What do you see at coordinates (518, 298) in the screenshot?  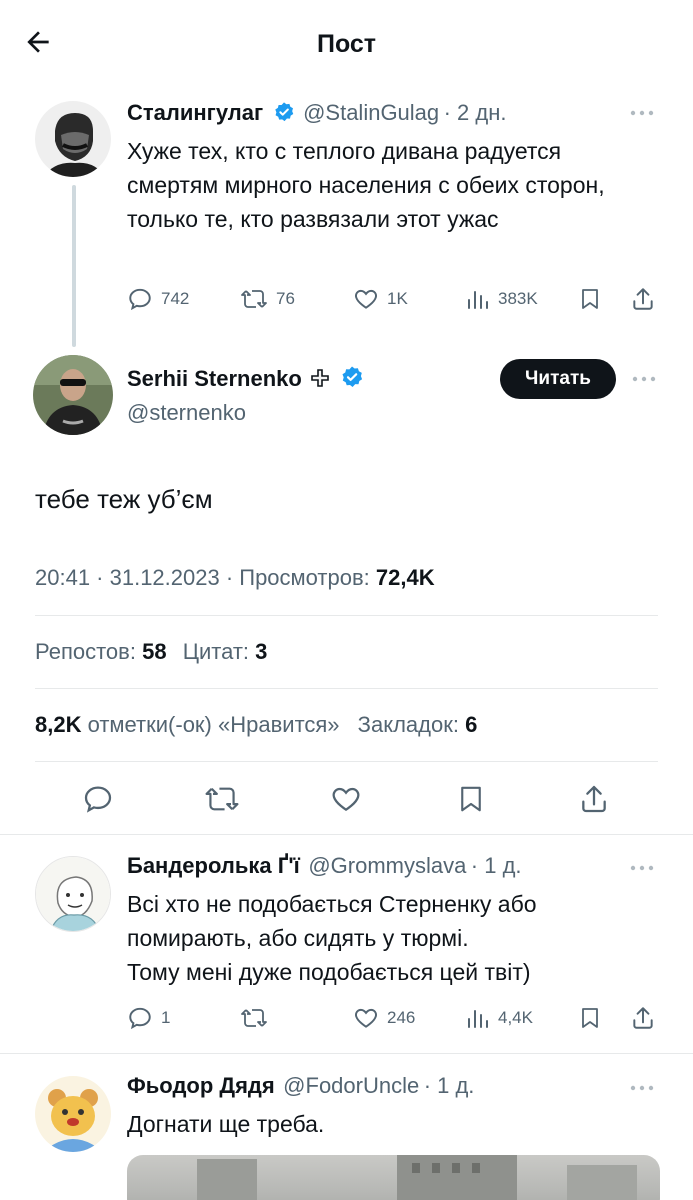 I see `views-count: 383K` at bounding box center [518, 298].